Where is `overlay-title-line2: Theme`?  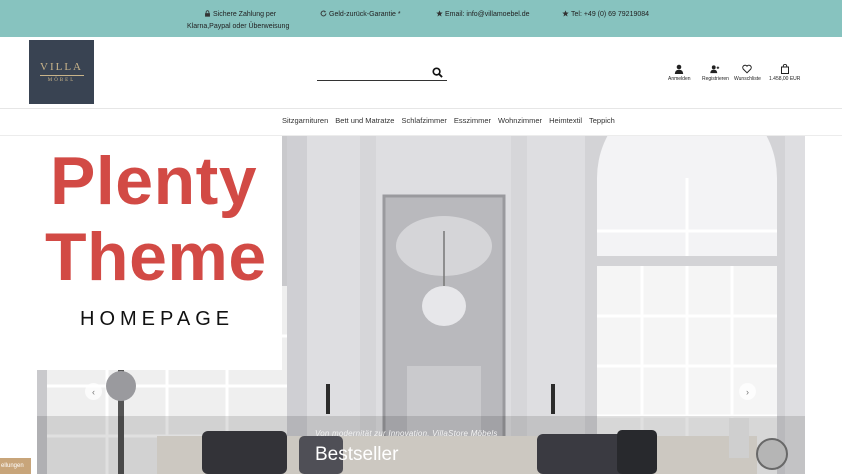
overlay-title-line2: Theme is located at coordinates (156, 257).